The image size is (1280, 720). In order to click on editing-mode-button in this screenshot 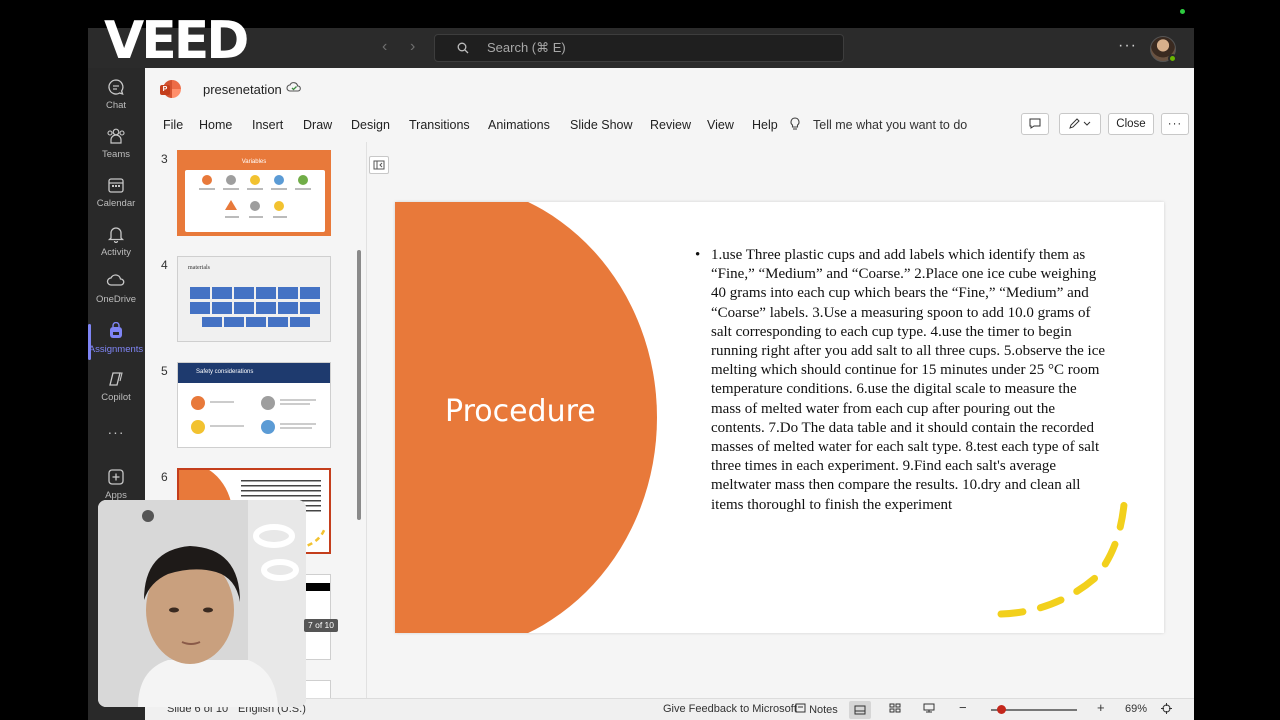, I will do `click(1080, 124)`.